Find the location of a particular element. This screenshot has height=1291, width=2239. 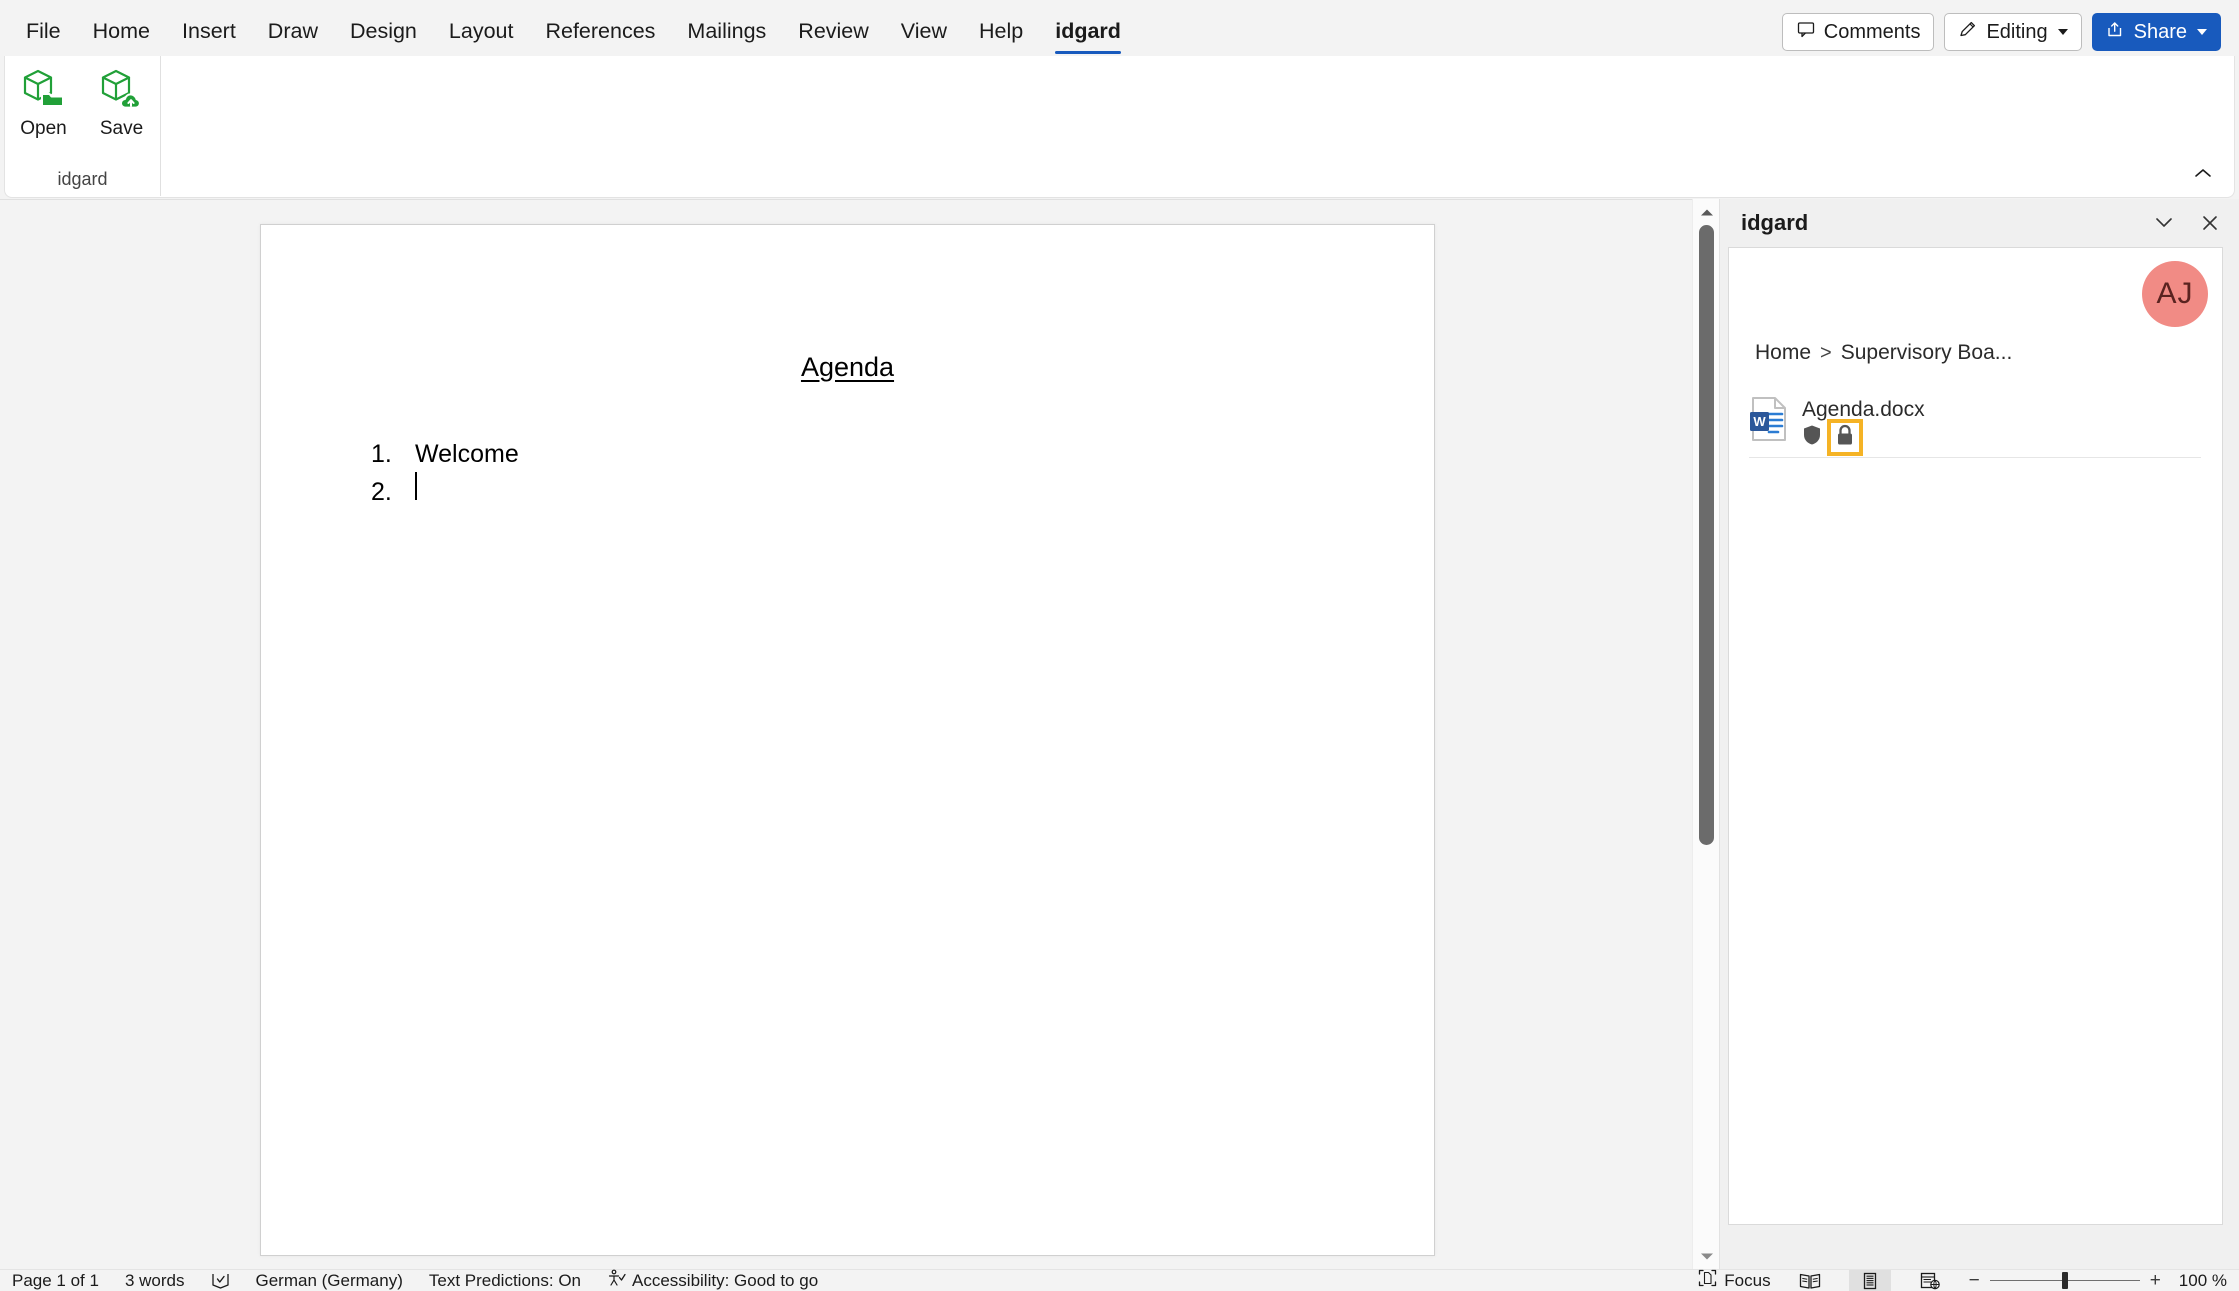

accessibility-indicator: Accessibility: Good to go is located at coordinates (712, 1280).